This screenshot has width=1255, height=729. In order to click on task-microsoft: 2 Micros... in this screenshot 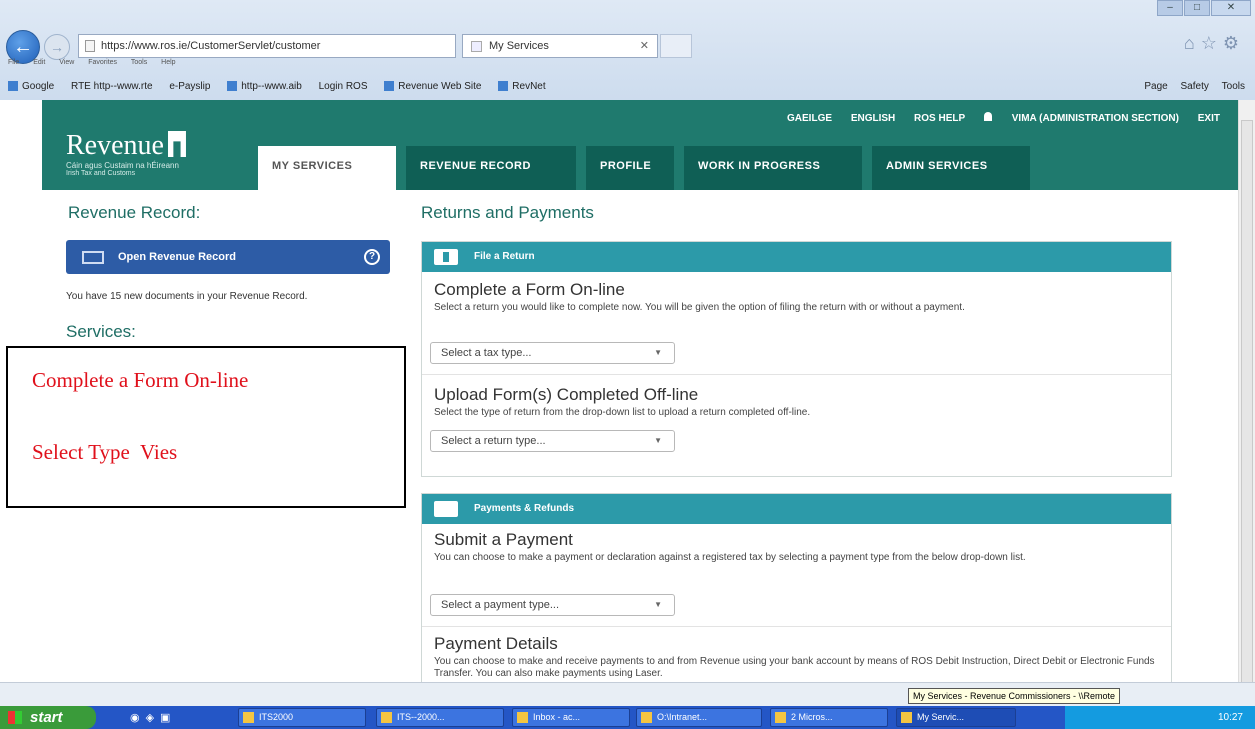, I will do `click(829, 717)`.